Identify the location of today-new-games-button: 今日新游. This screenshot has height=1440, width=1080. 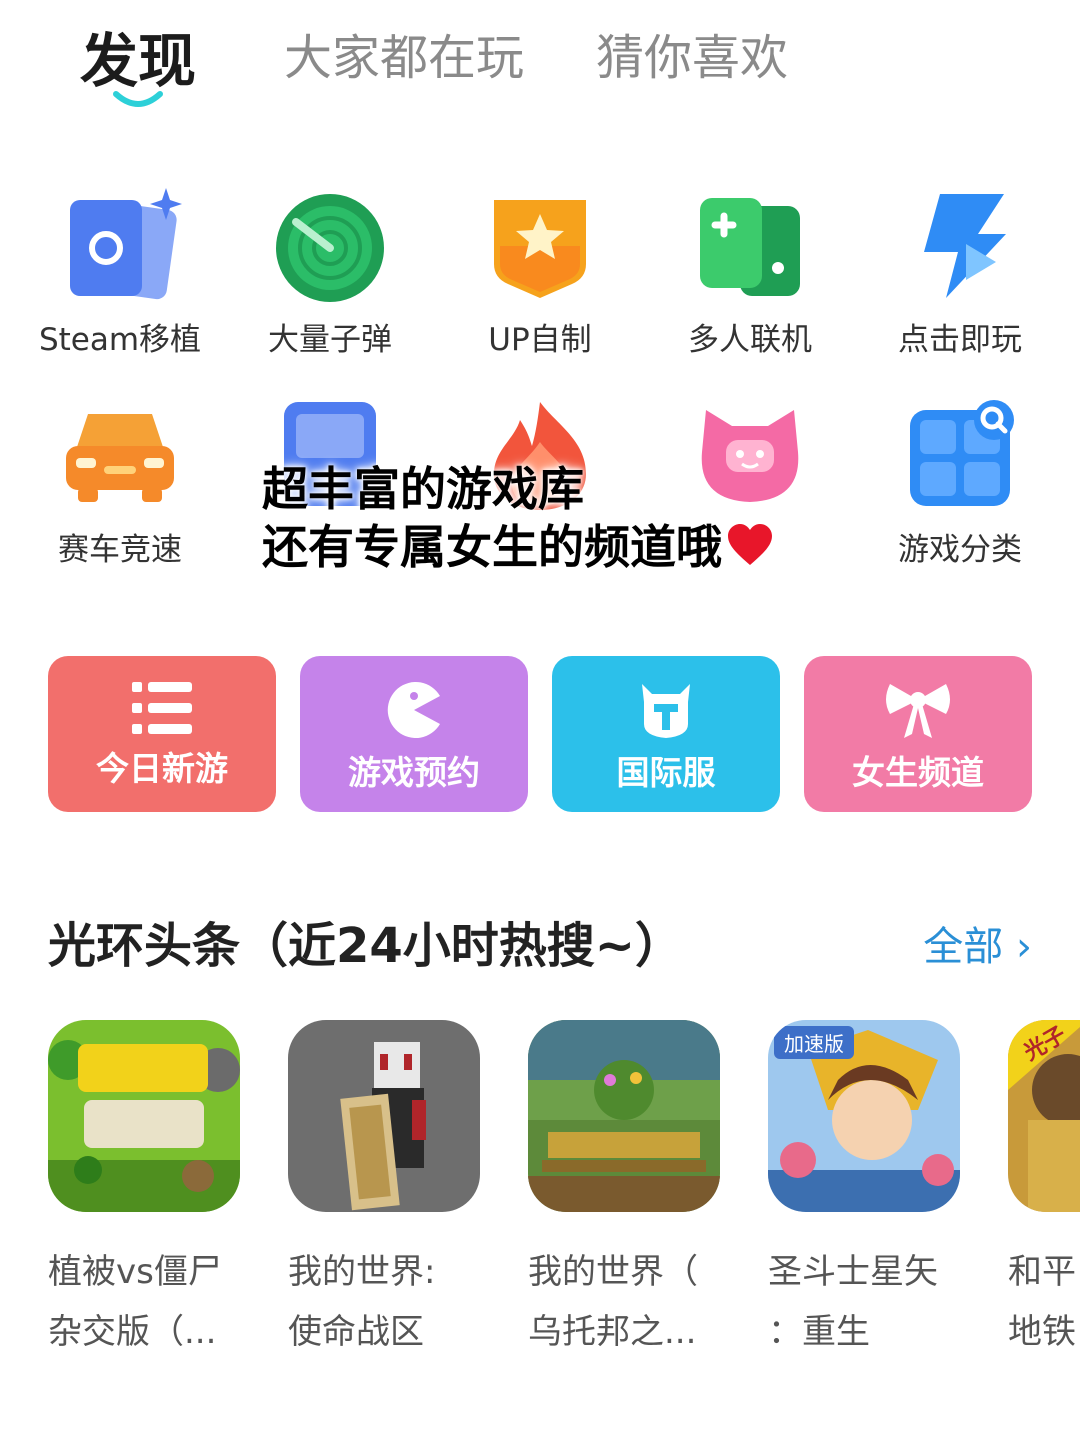
(162, 734).